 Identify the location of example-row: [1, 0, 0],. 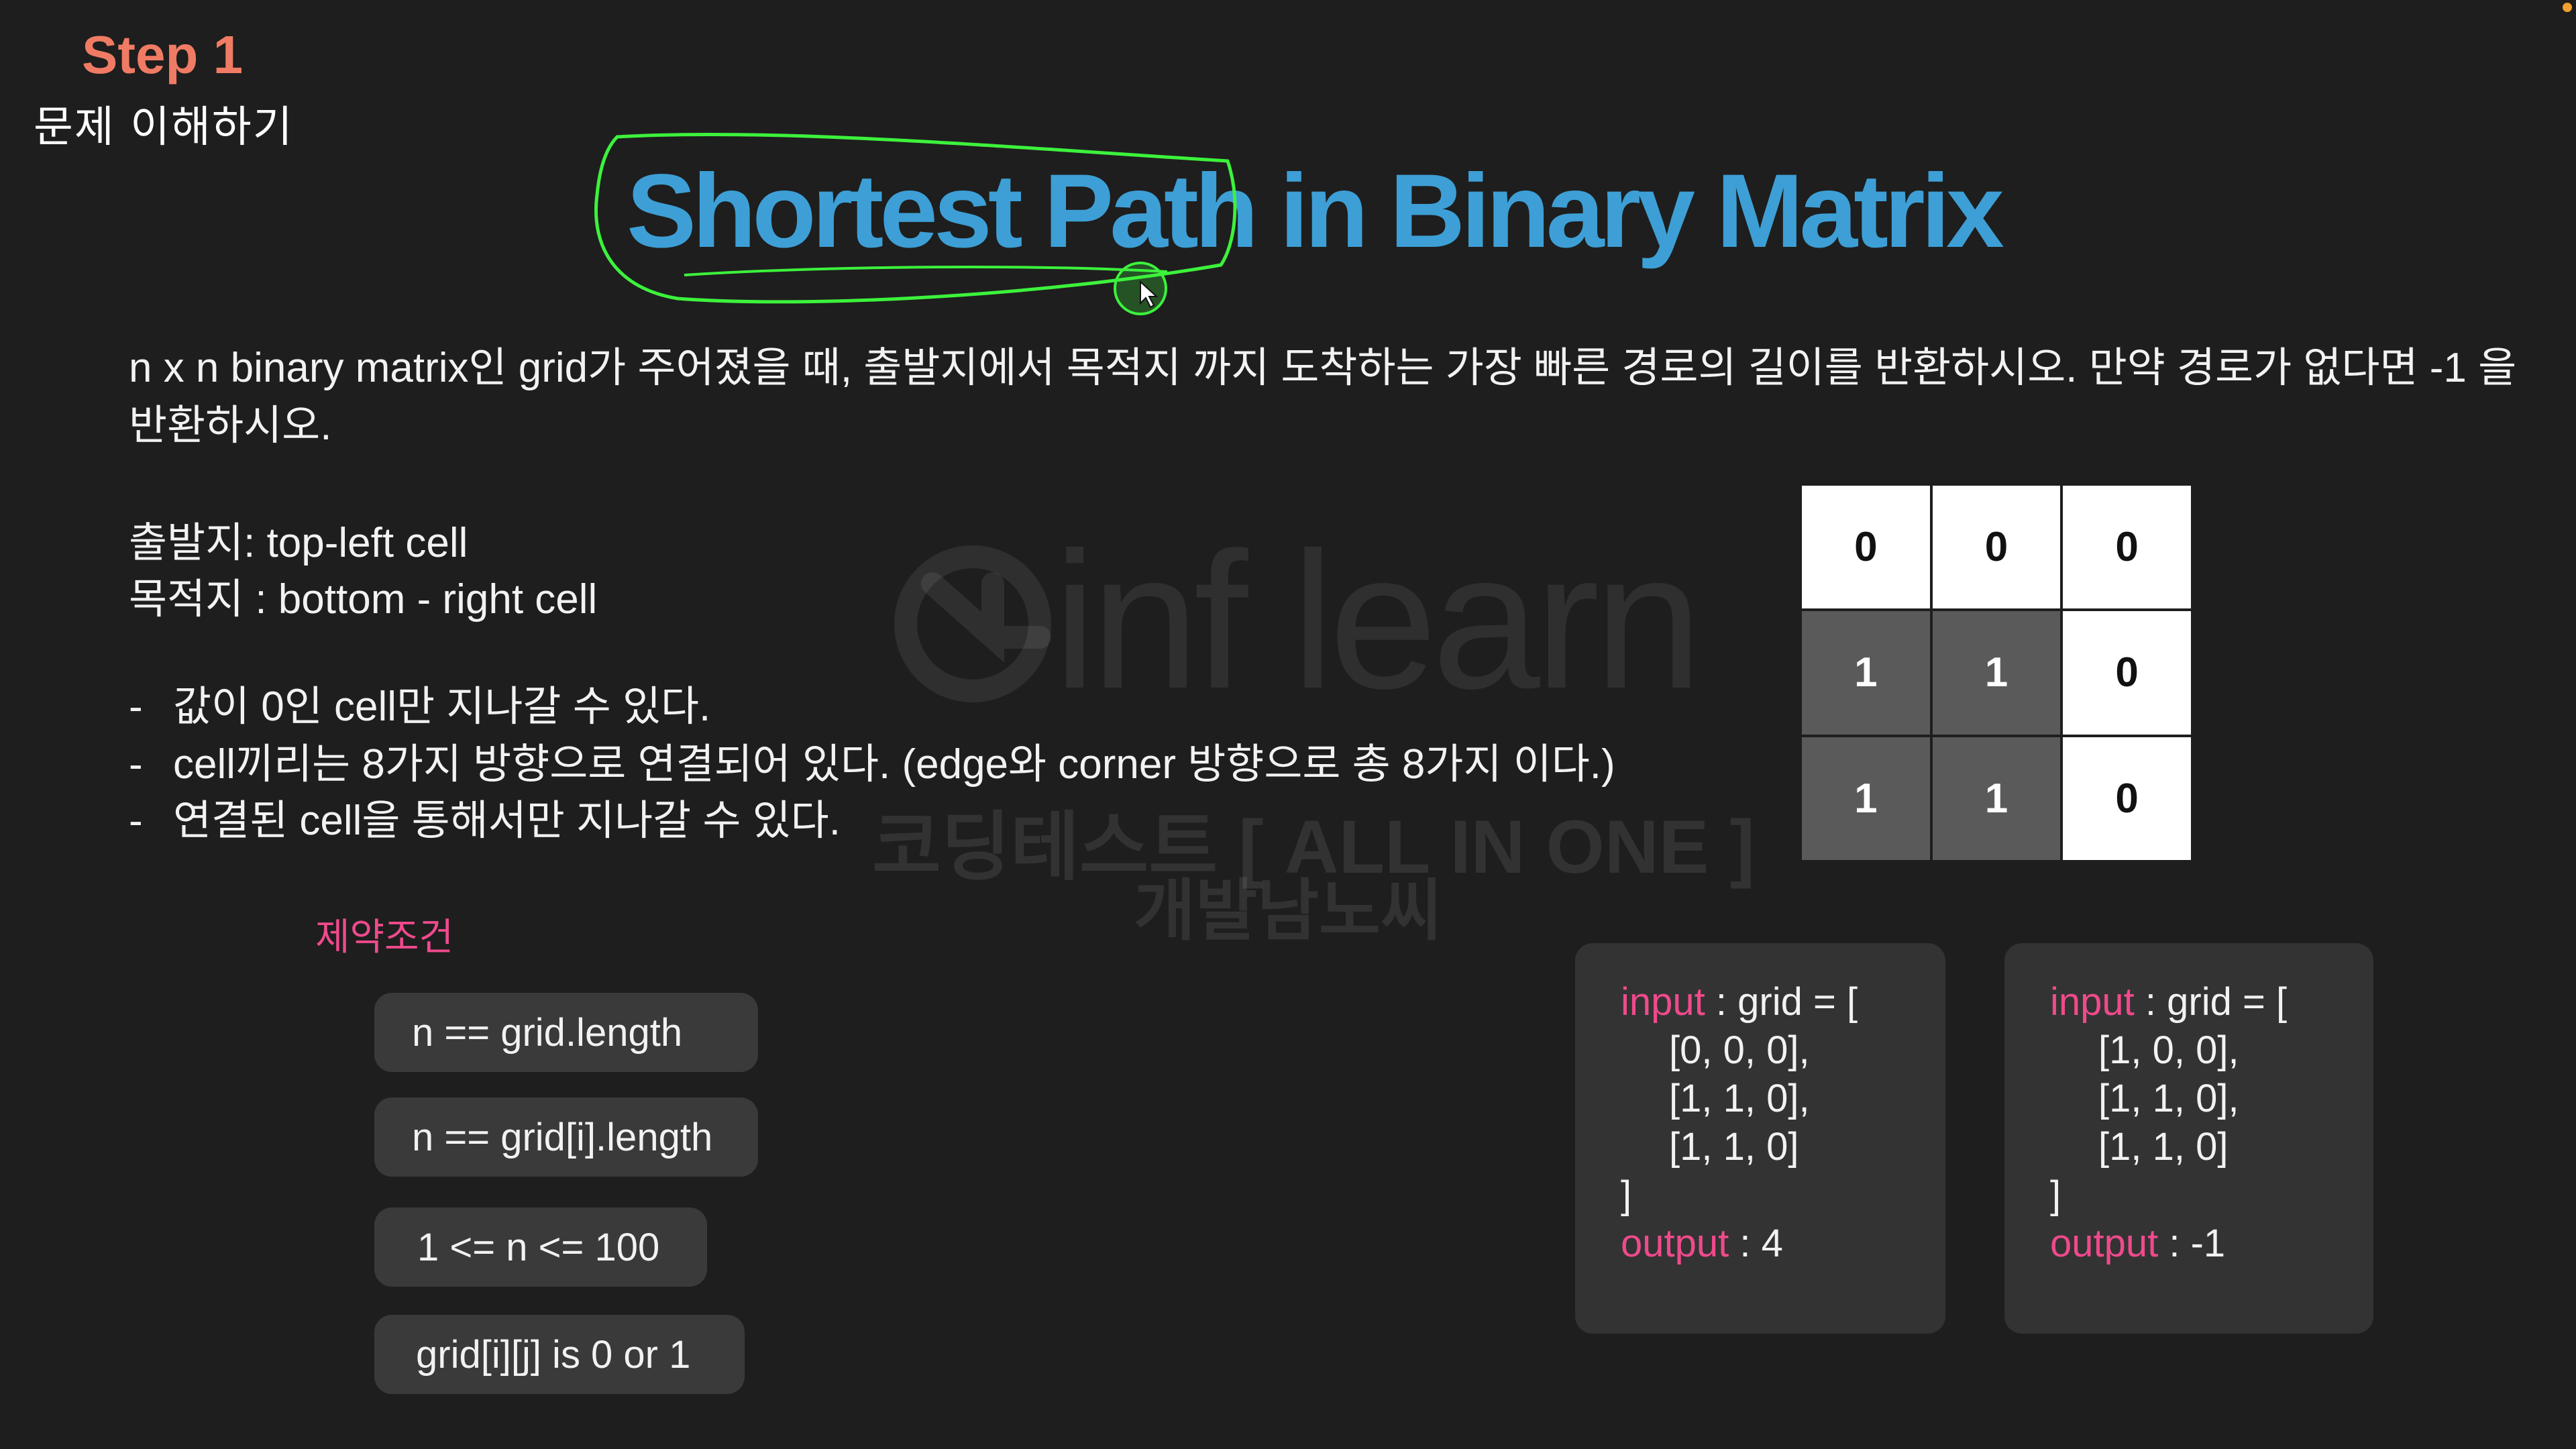
(2168, 1050).